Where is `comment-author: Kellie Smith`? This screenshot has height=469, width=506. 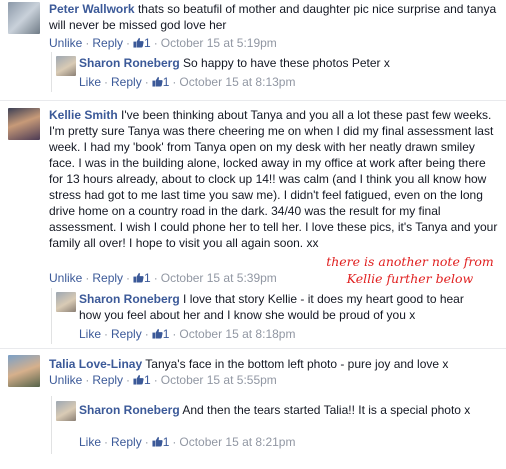 comment-author: Kellie Smith is located at coordinates (83, 115).